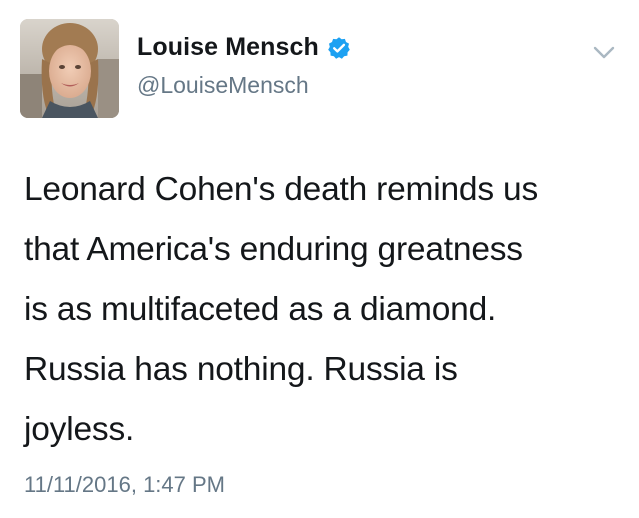  I want to click on chevron-down-icon, so click(604, 53).